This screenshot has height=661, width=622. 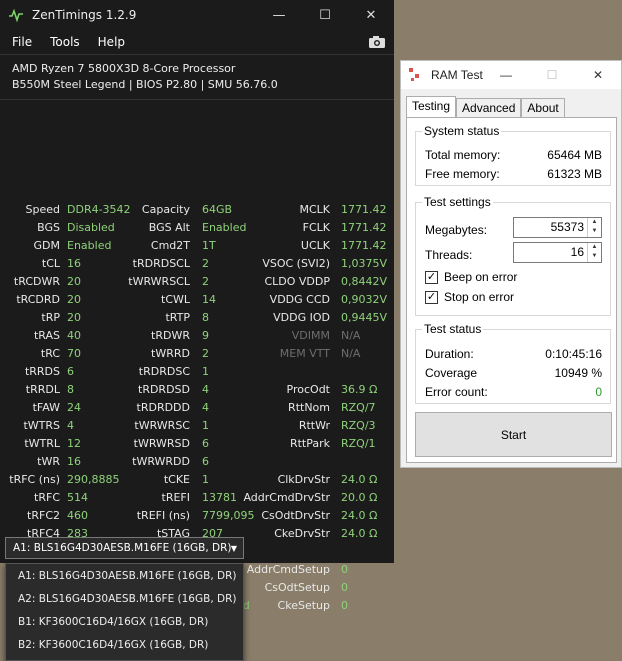 What do you see at coordinates (359, 389) in the screenshot?
I see `timing-value: 36.9 Ω` at bounding box center [359, 389].